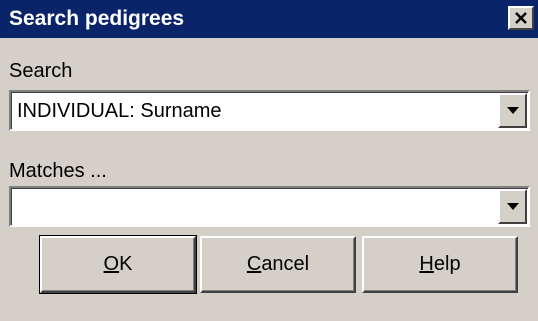 The image size is (538, 321). I want to click on cancel-accelerator: C, so click(254, 264).